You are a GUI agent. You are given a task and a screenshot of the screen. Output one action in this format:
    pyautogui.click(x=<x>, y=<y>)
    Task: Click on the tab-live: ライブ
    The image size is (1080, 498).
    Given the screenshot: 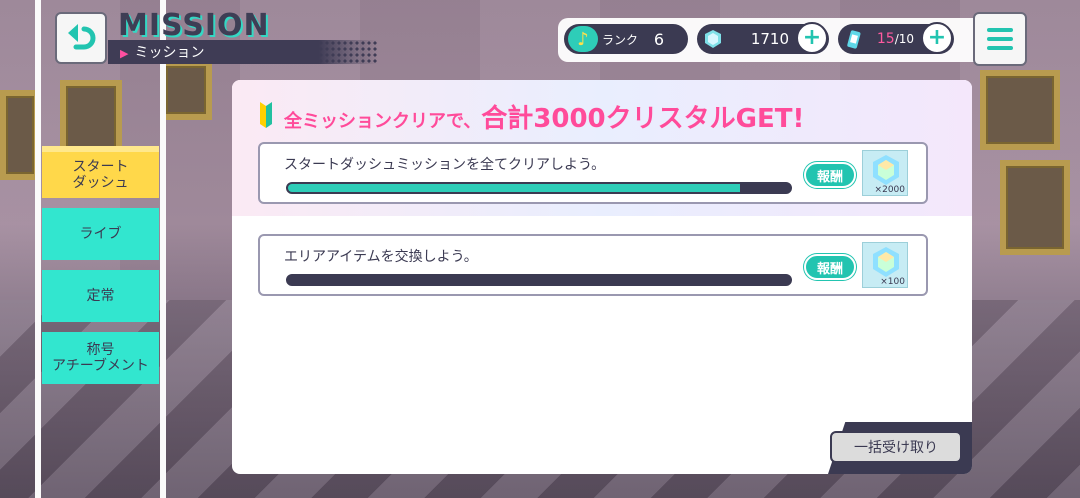 What is the action you would take?
    pyautogui.click(x=100, y=234)
    